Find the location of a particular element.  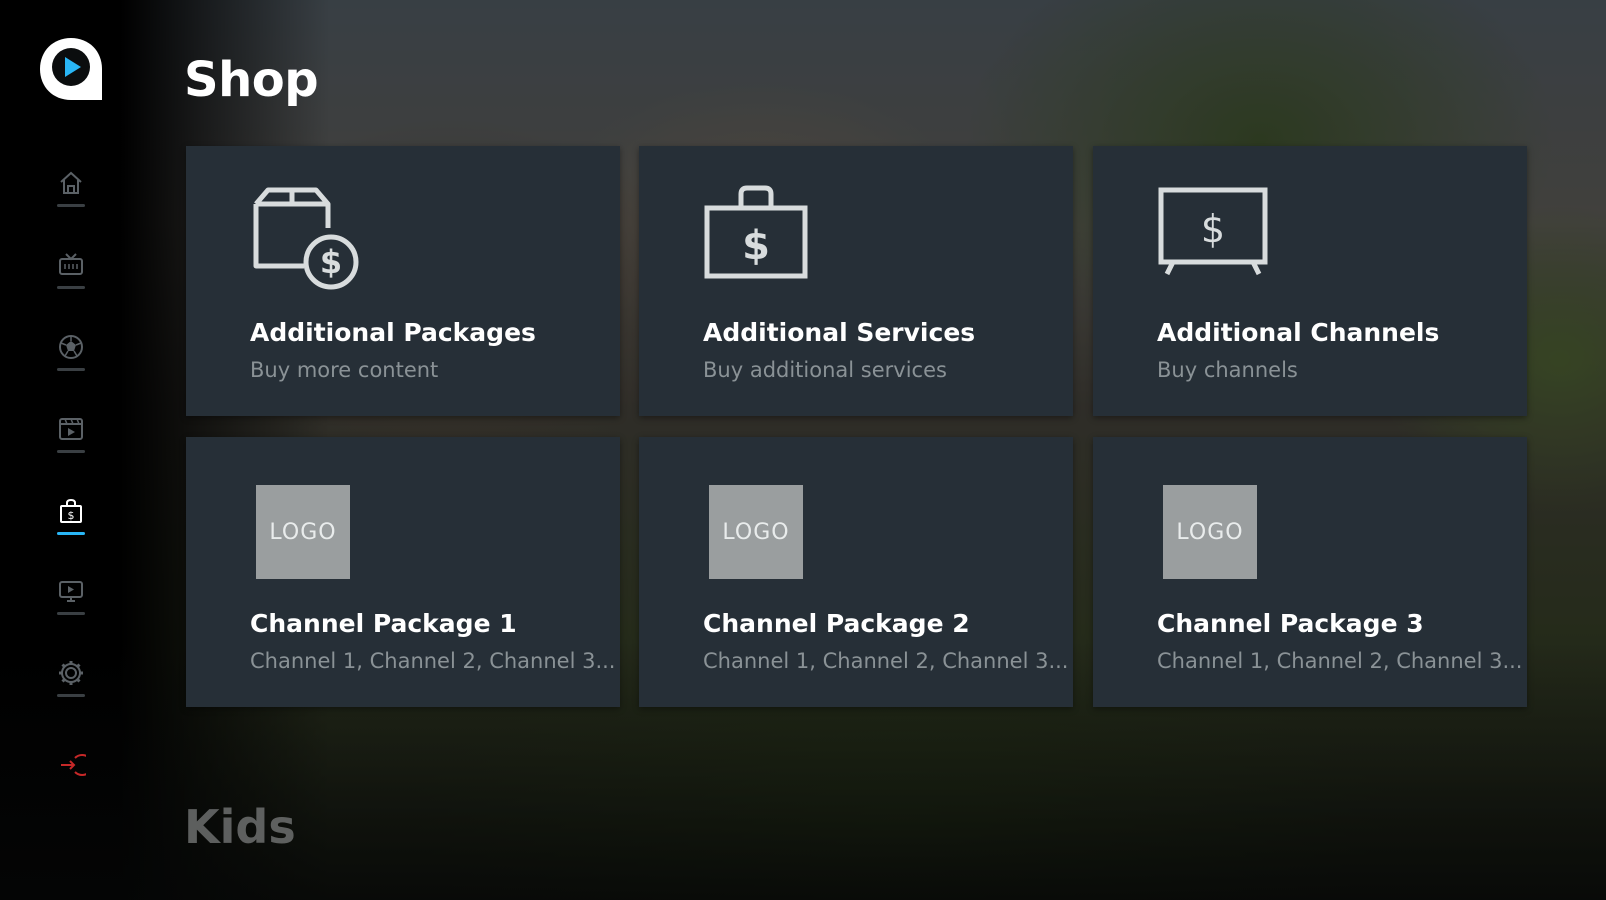

sidebar: $ is located at coordinates (71, 450).